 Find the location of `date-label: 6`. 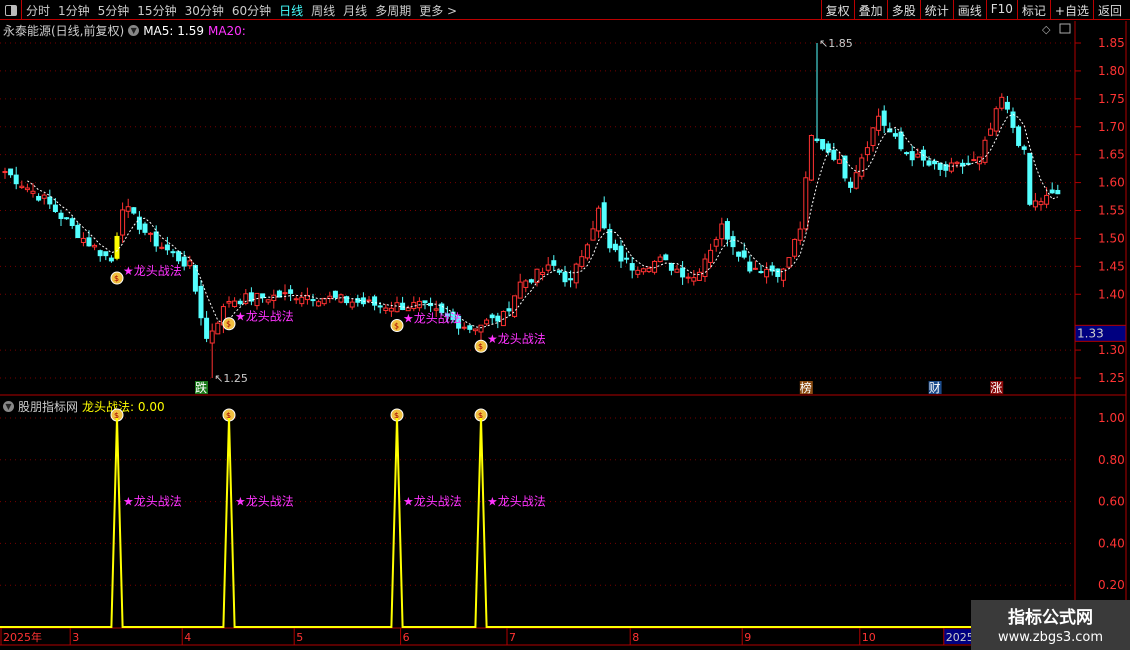

date-label: 6 is located at coordinates (406, 637).